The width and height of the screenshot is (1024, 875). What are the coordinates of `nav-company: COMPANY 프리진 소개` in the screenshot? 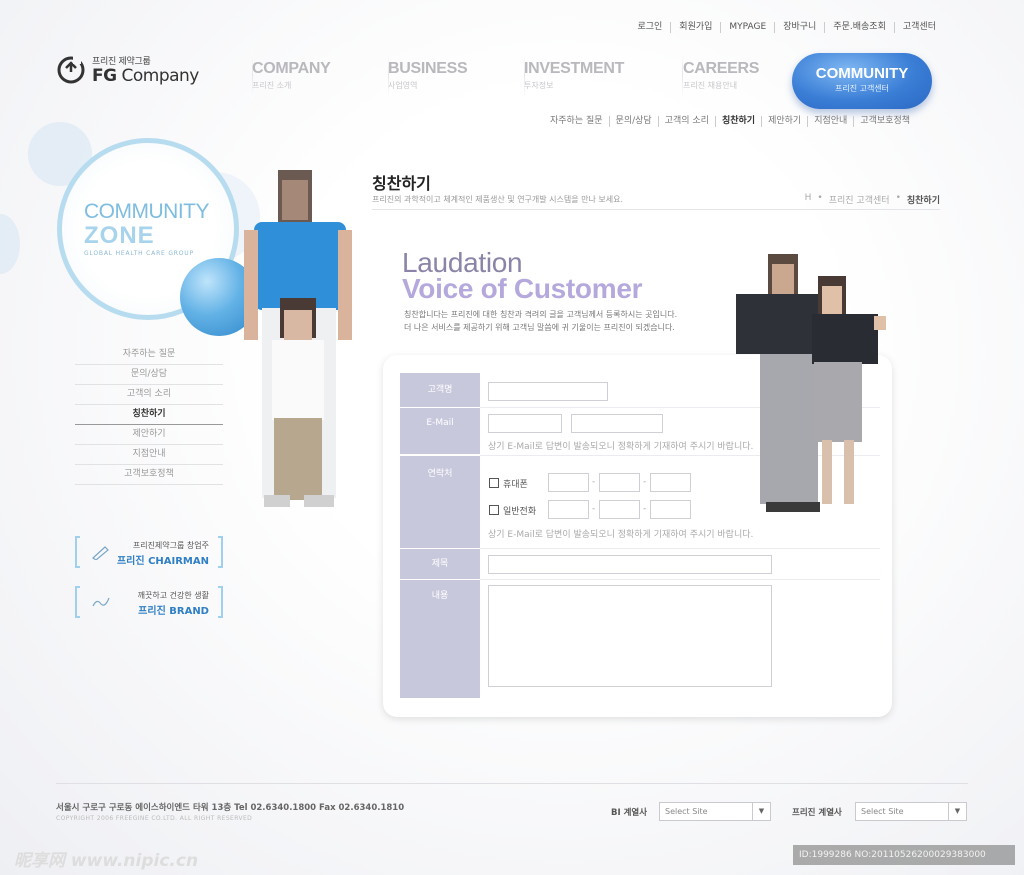 It's located at (291, 75).